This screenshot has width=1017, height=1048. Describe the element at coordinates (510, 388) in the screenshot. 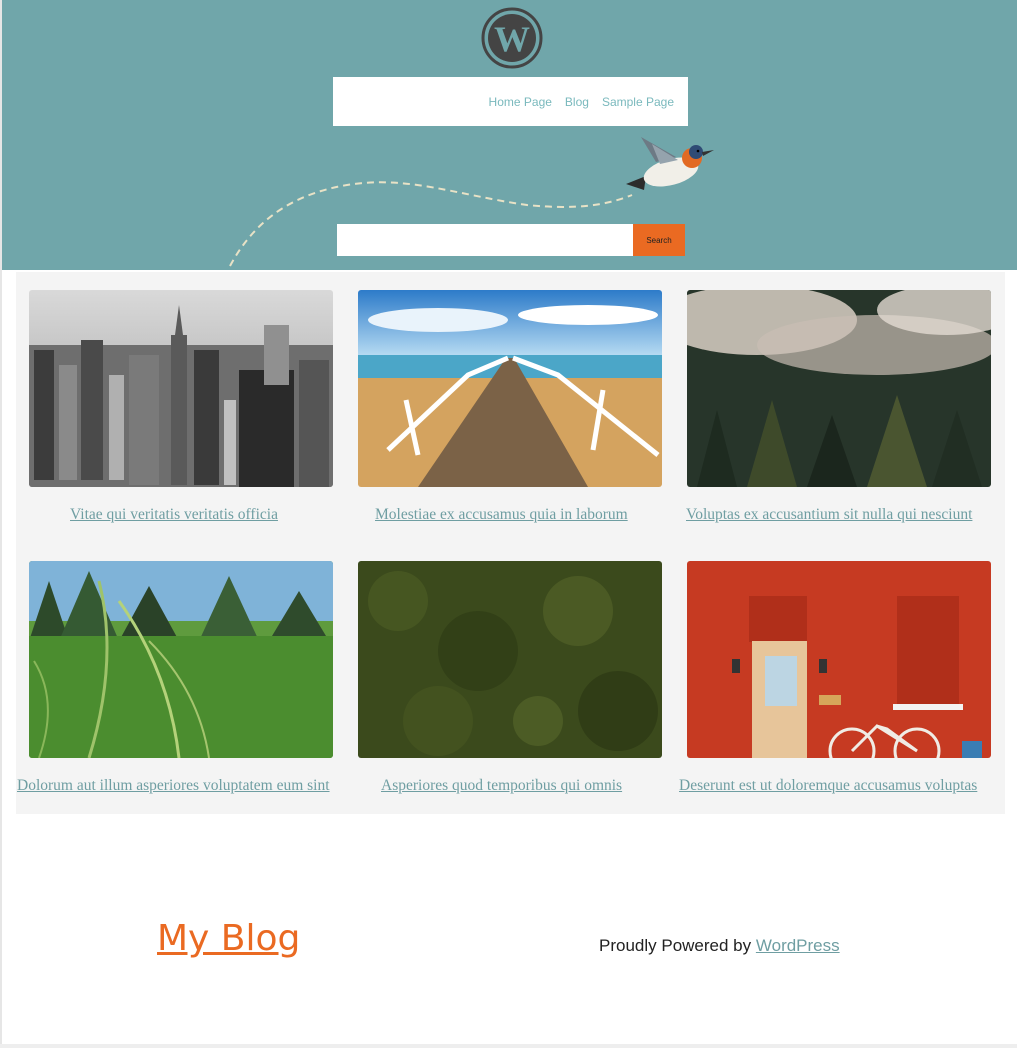

I see `post-thumbnail-pier` at that location.